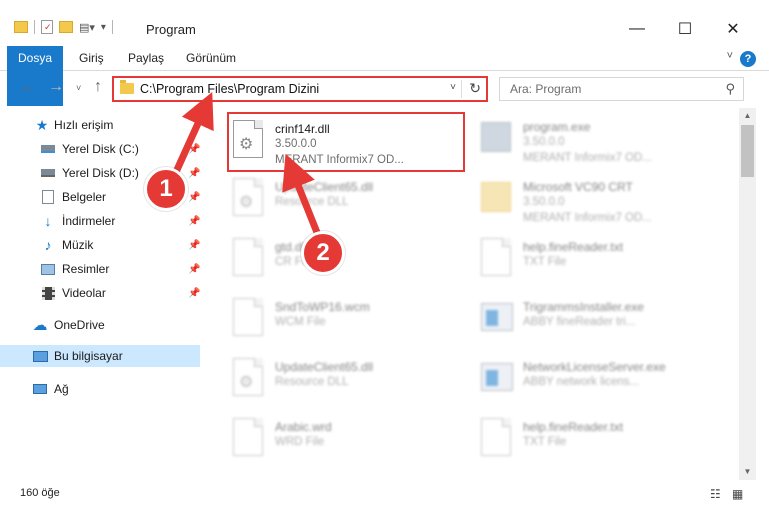 This screenshot has width=769, height=514. What do you see at coordinates (475, 88) in the screenshot?
I see `refresh-icon: ↻` at bounding box center [475, 88].